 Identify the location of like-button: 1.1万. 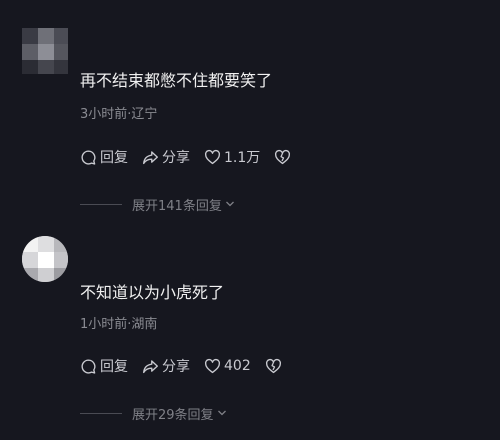
(232, 157).